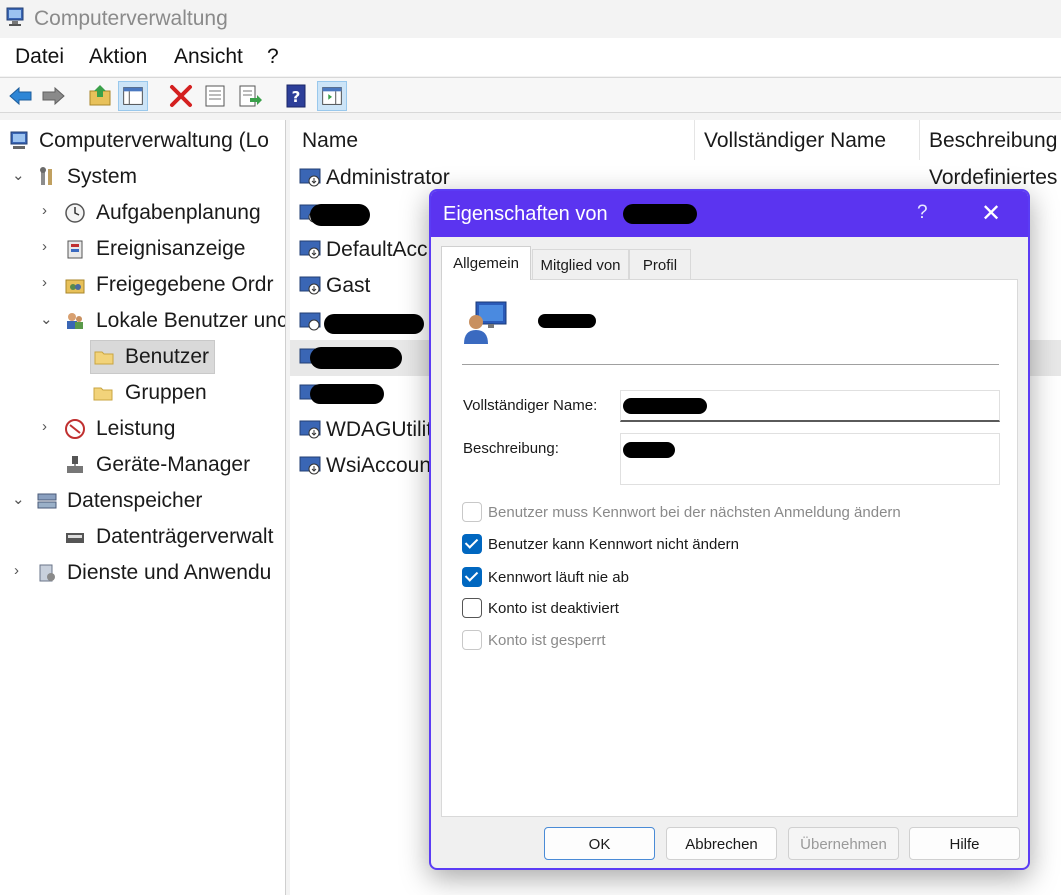 Image resolution: width=1061 pixels, height=895 pixels. Describe the element at coordinates (142, 177) in the screenshot. I see `tree-item-system: ⌄ System` at that location.